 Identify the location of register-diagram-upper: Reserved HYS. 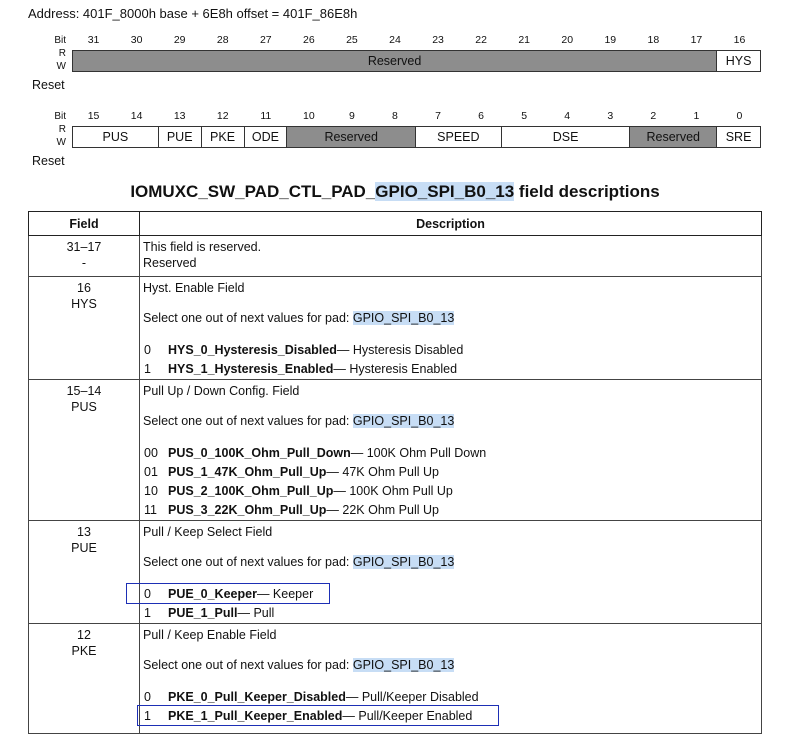
(416, 61).